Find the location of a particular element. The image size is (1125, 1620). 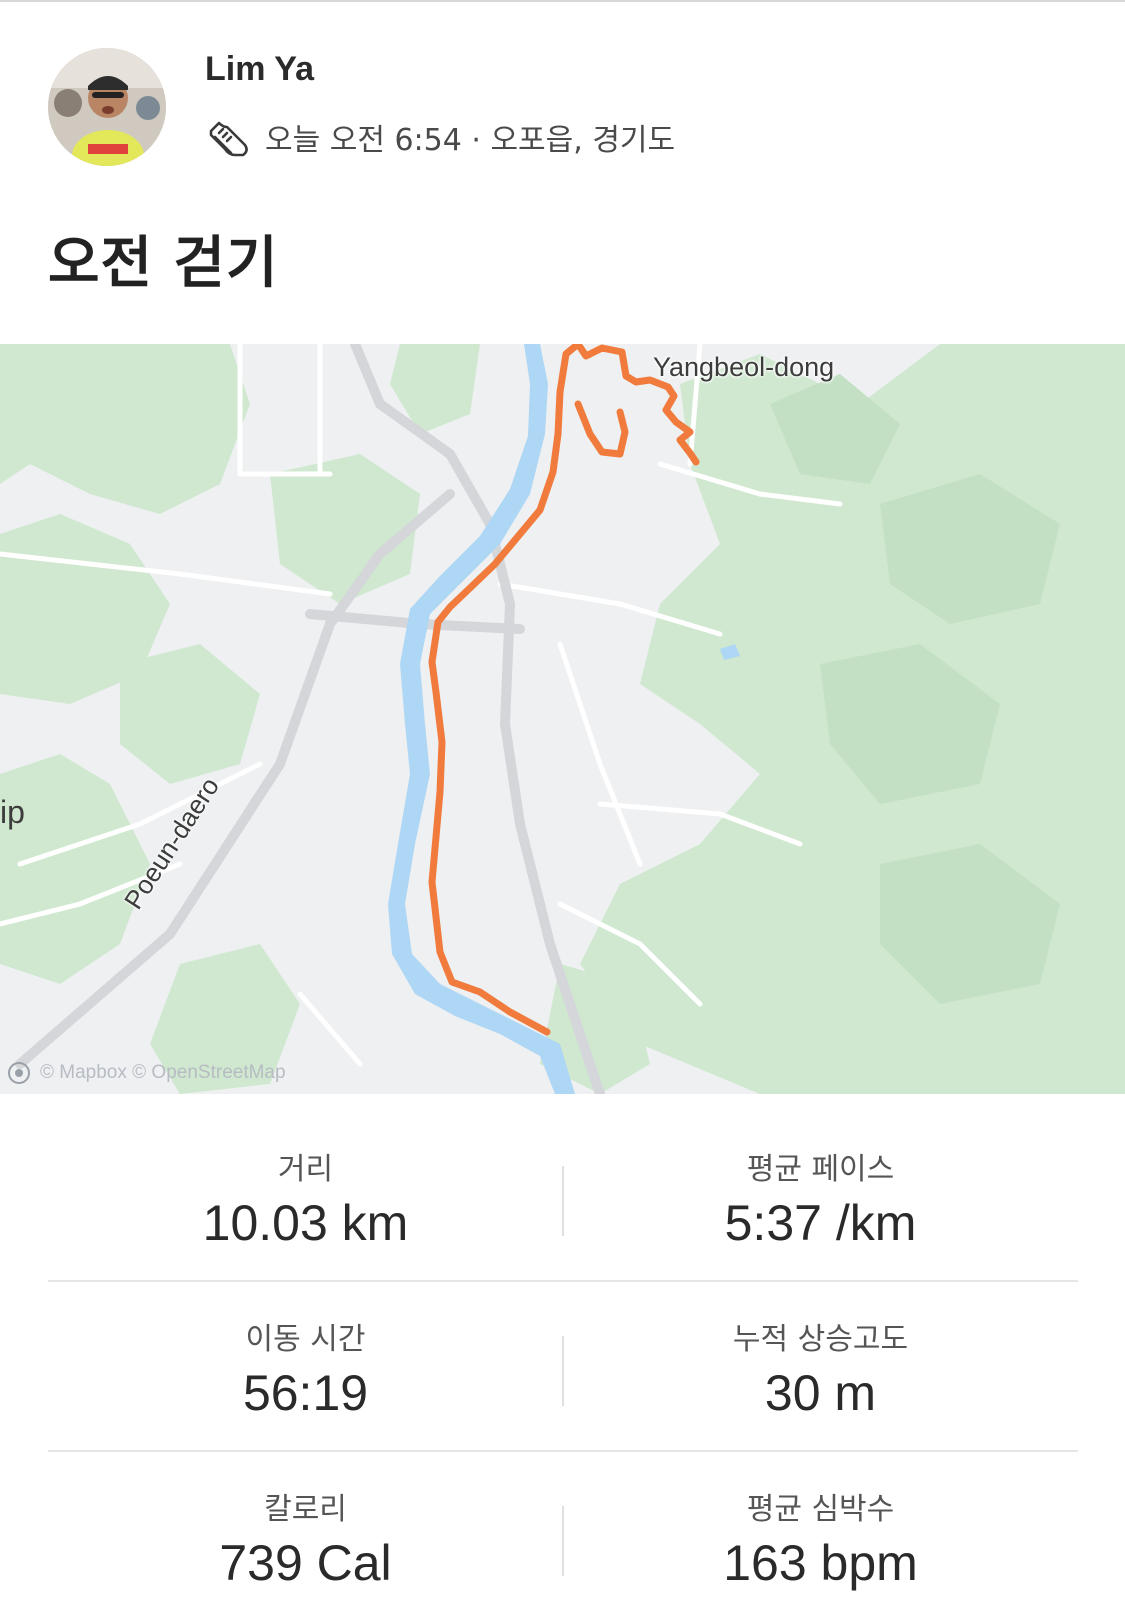

stats-row: 칼로리 739 Cal 평균 심박수 163 bpm is located at coordinates (563, 1536).